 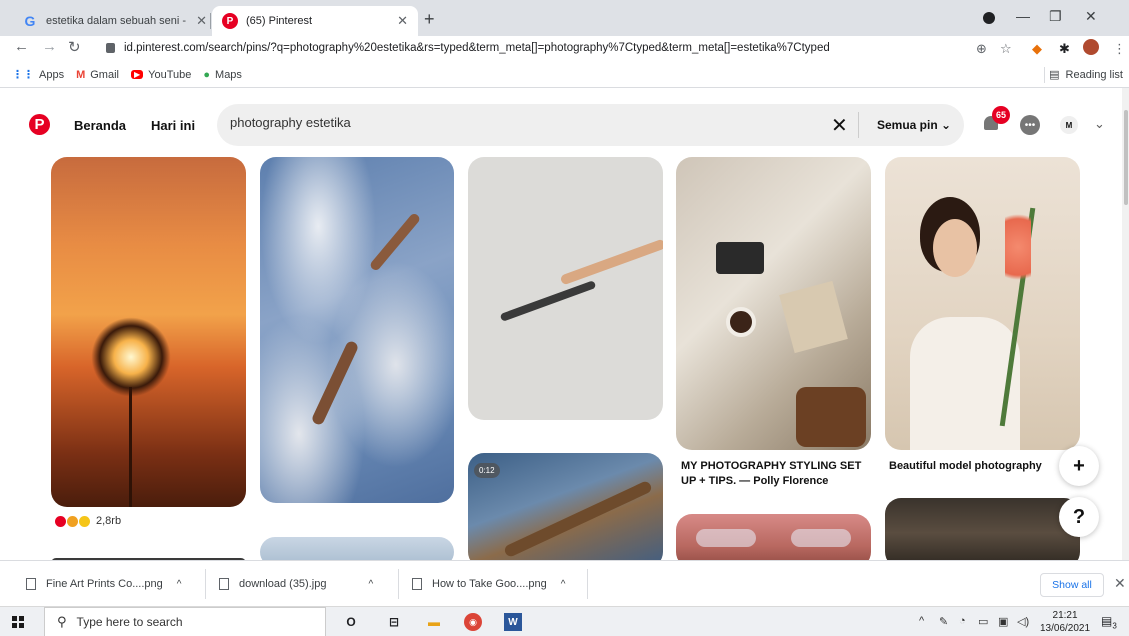 What do you see at coordinates (23, 75) in the screenshot?
I see `apps-grid-icon: ⋮⋮` at bounding box center [23, 75].